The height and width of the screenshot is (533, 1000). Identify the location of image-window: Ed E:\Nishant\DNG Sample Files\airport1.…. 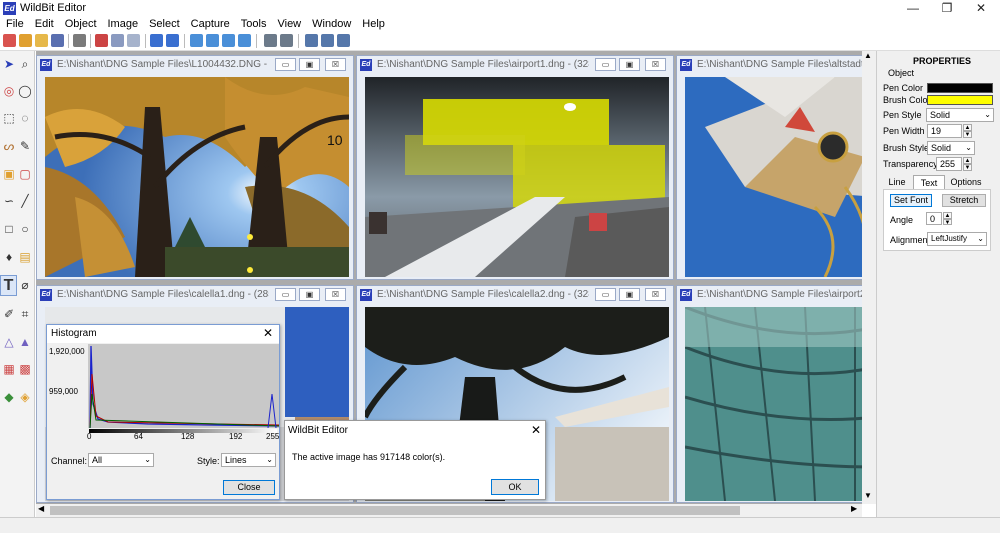
(515, 167).